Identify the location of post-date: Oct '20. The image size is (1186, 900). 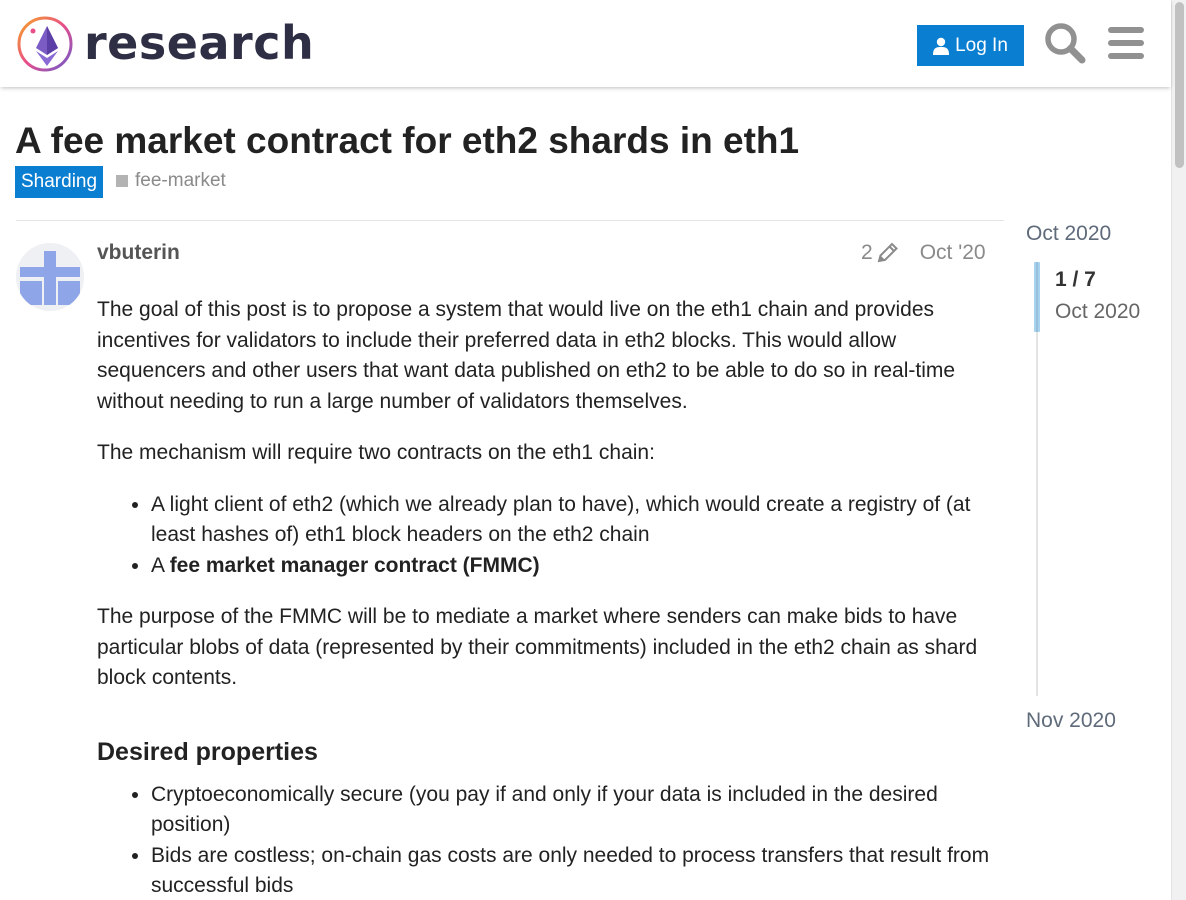
(953, 253).